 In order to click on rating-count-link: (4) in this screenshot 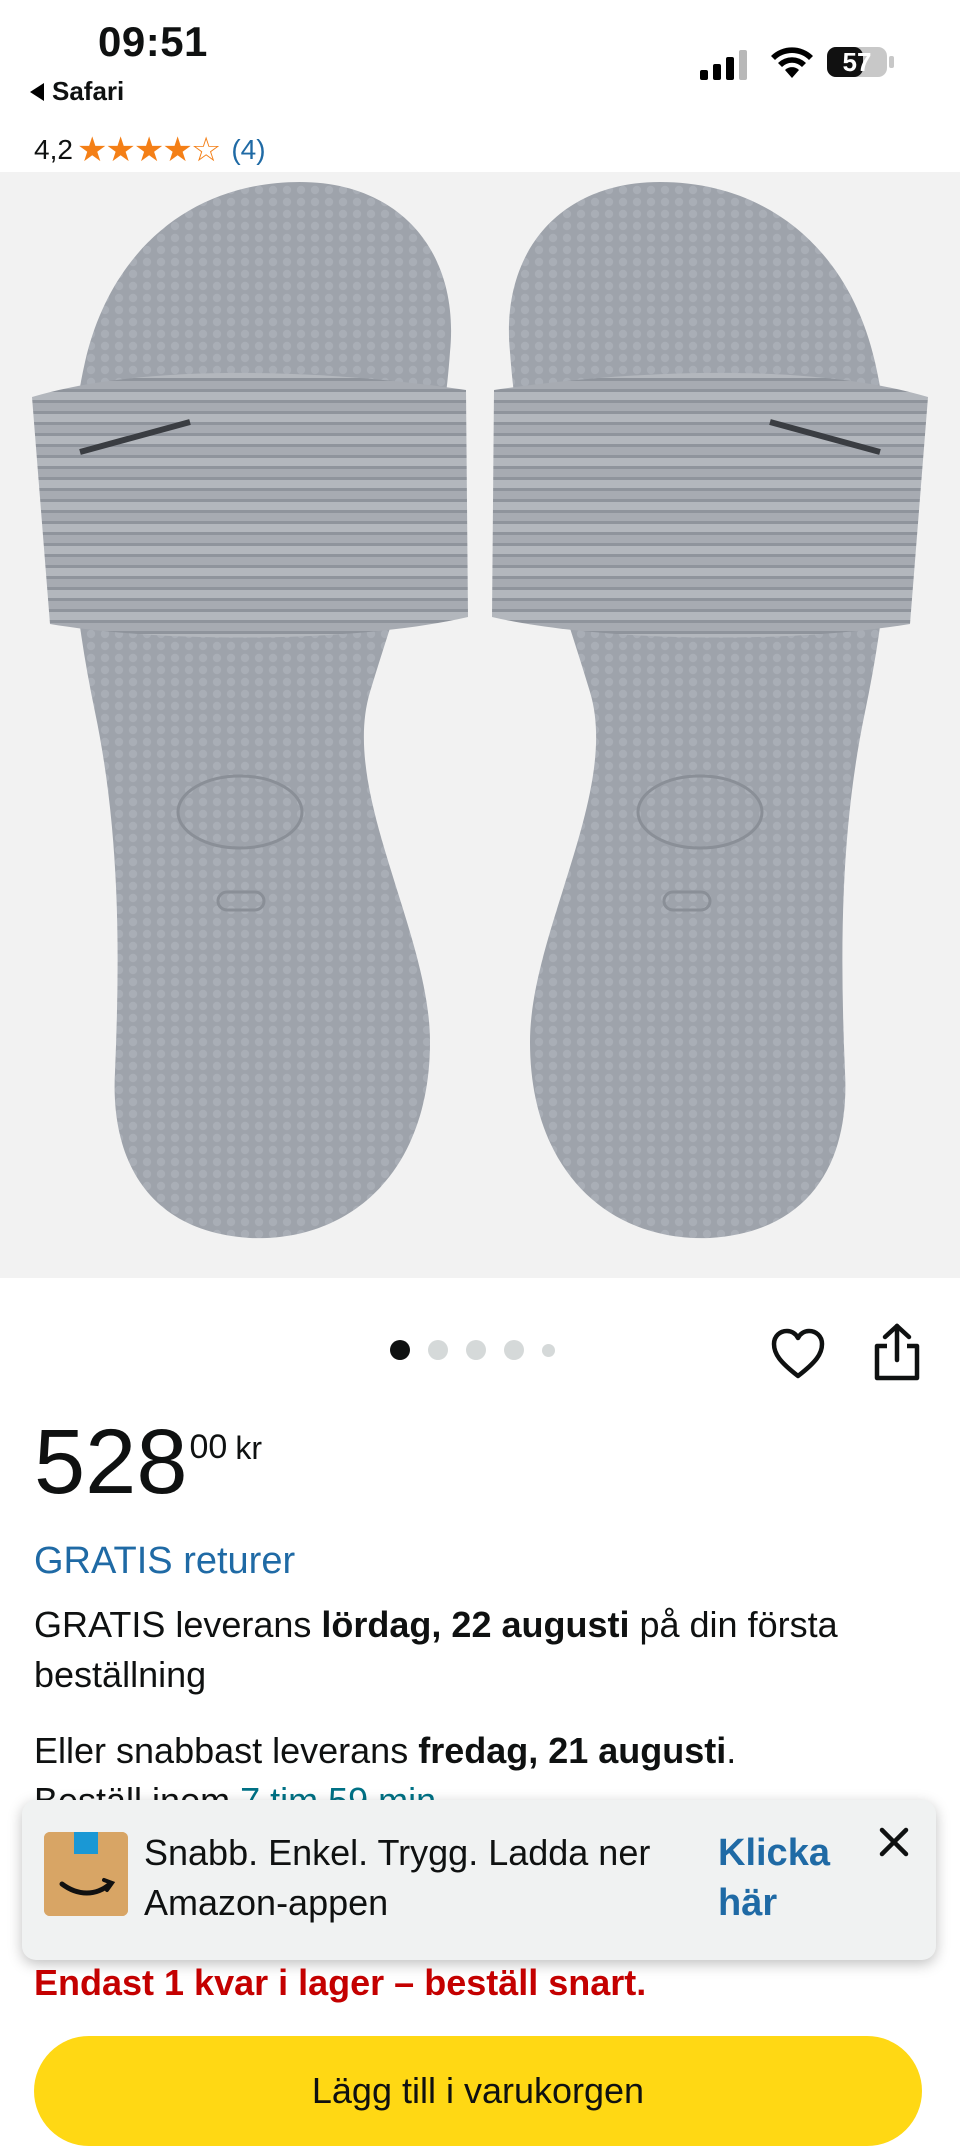, I will do `click(248, 150)`.